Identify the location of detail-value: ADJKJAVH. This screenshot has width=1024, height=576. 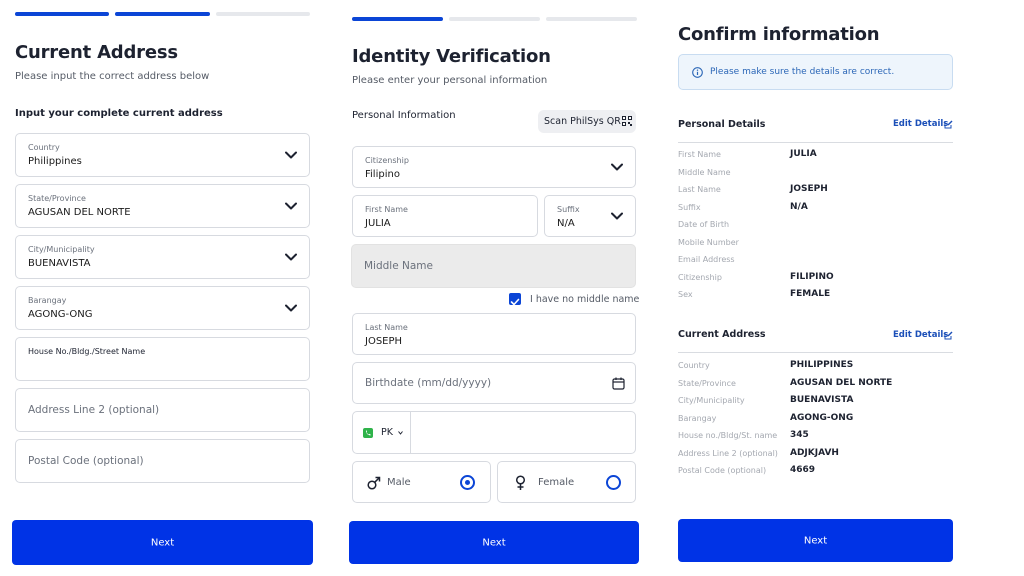
(814, 452).